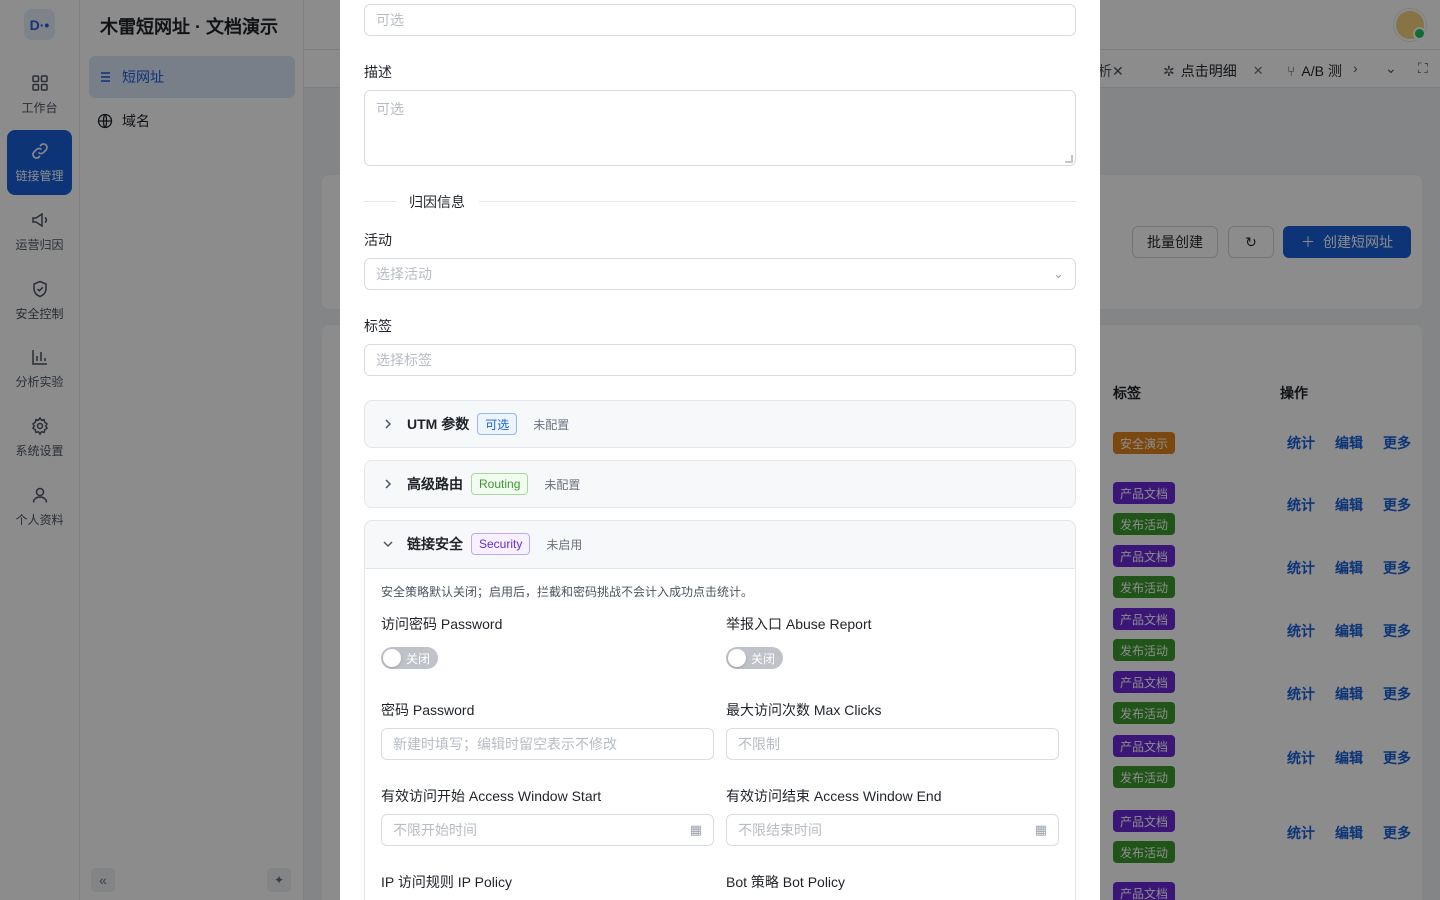 This screenshot has width=1440, height=900. I want to click on abuse-report-toggle: 关闭, so click(754, 658).